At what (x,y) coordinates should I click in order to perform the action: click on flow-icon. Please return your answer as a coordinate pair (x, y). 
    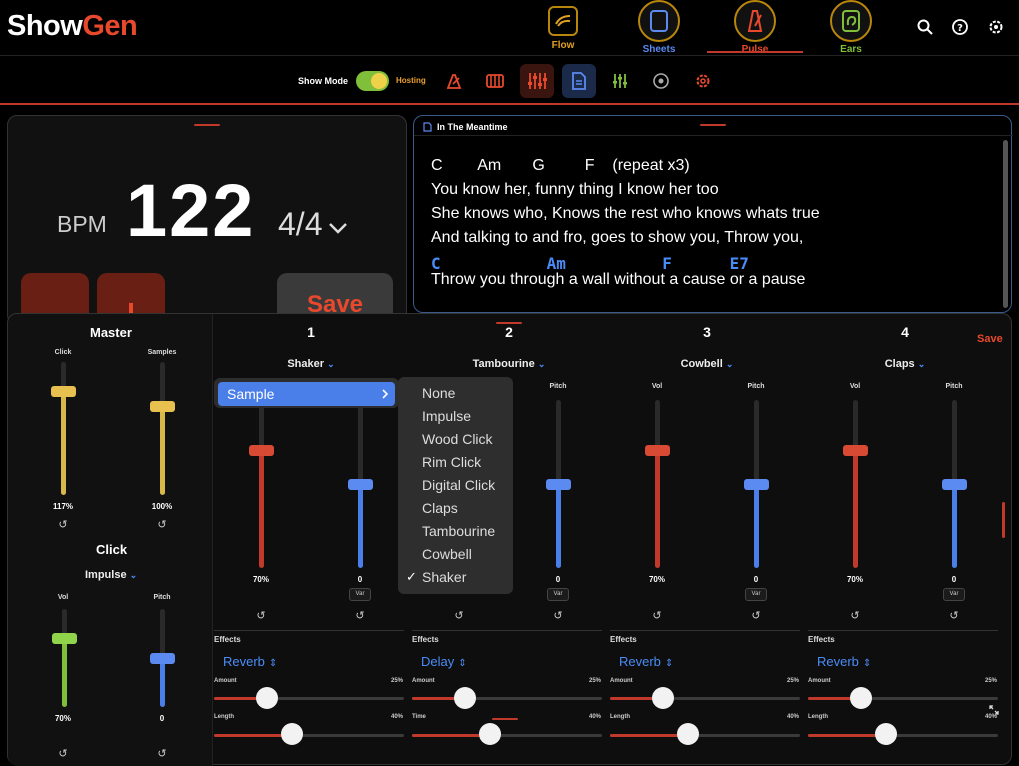
    Looking at the image, I should click on (563, 21).